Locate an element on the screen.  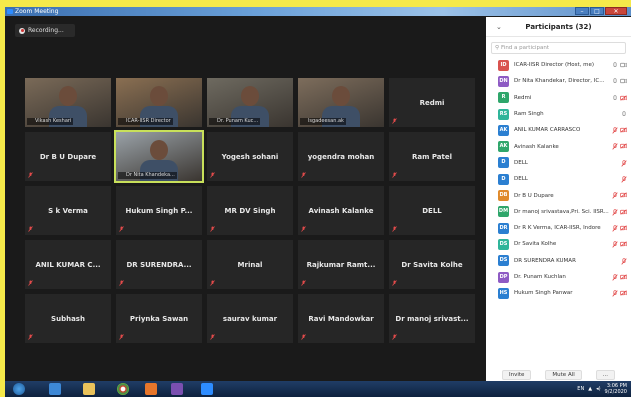
video-tile: Yogesh sohani is located at coordinates (250, 156).